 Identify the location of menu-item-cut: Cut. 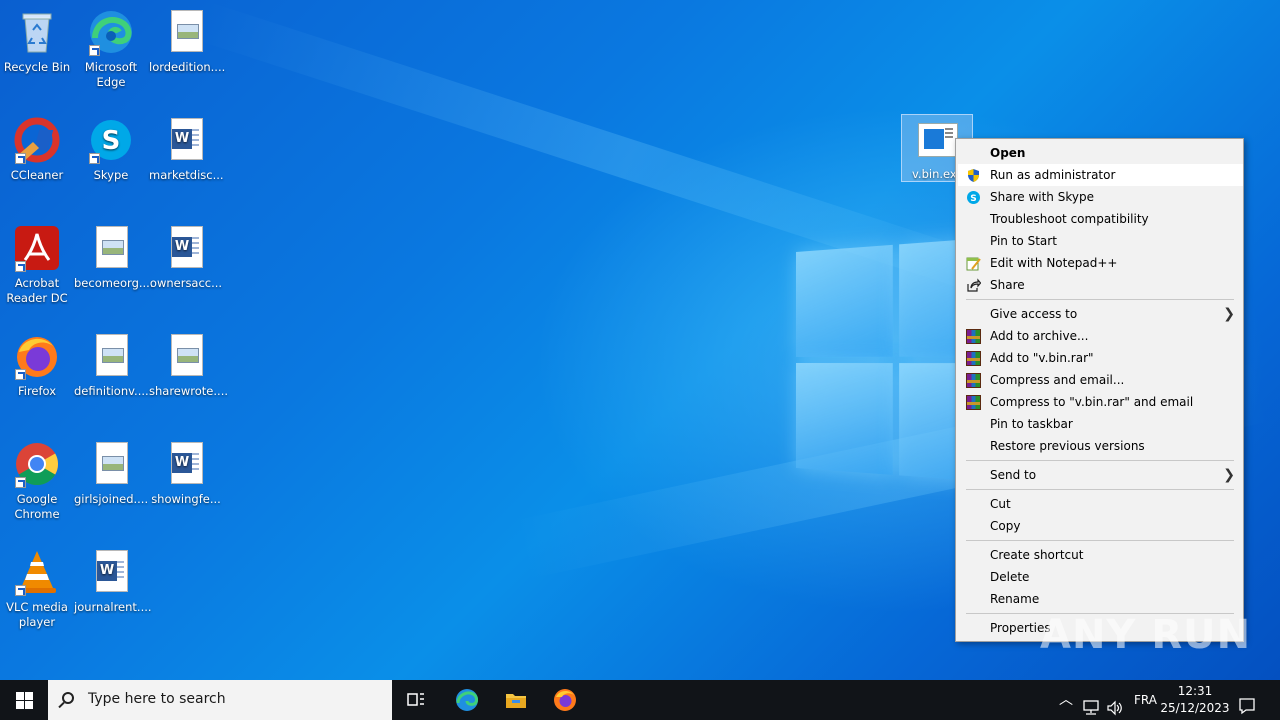
(1100, 504).